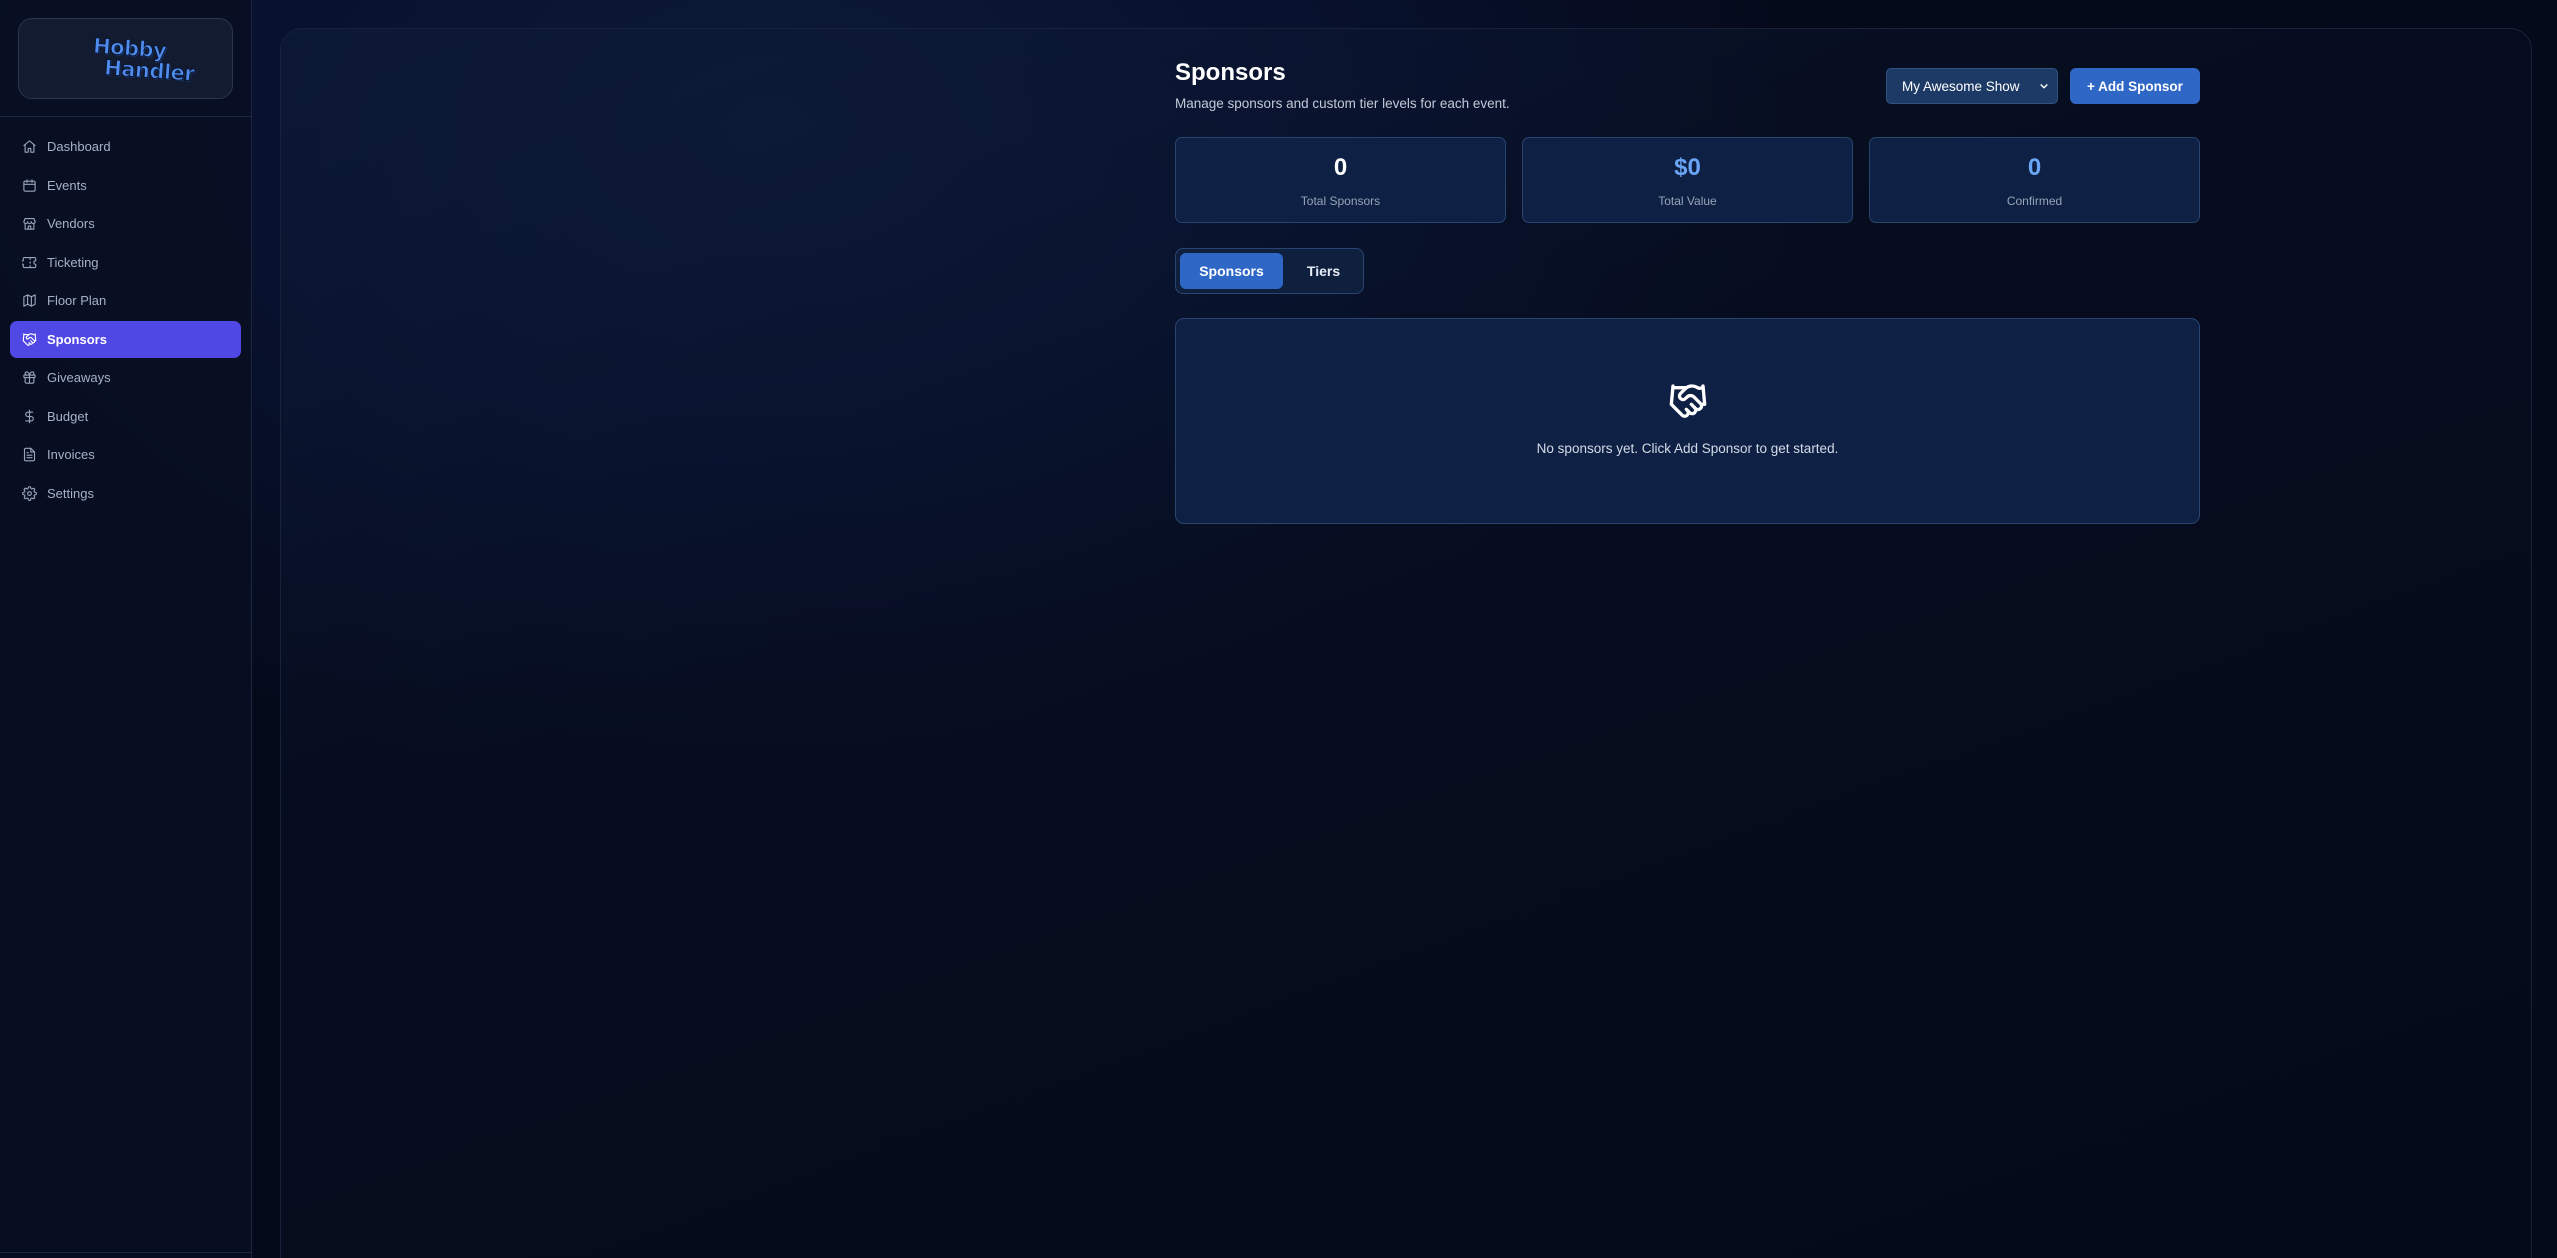 Image resolution: width=2557 pixels, height=1258 pixels. What do you see at coordinates (125, 223) in the screenshot?
I see `sidebar-item-vendors: Vendors` at bounding box center [125, 223].